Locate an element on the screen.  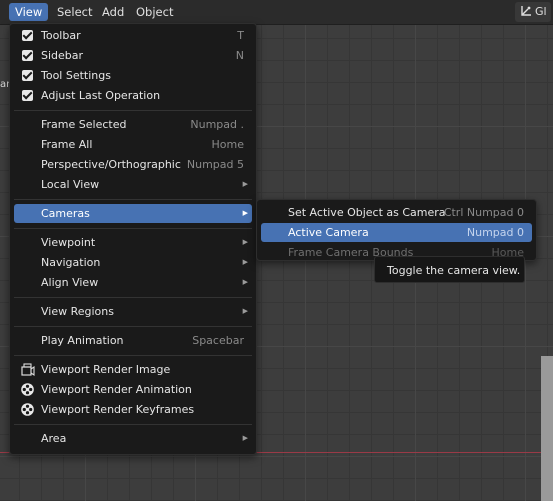
shortcut-label: Numpad . is located at coordinates (217, 124).